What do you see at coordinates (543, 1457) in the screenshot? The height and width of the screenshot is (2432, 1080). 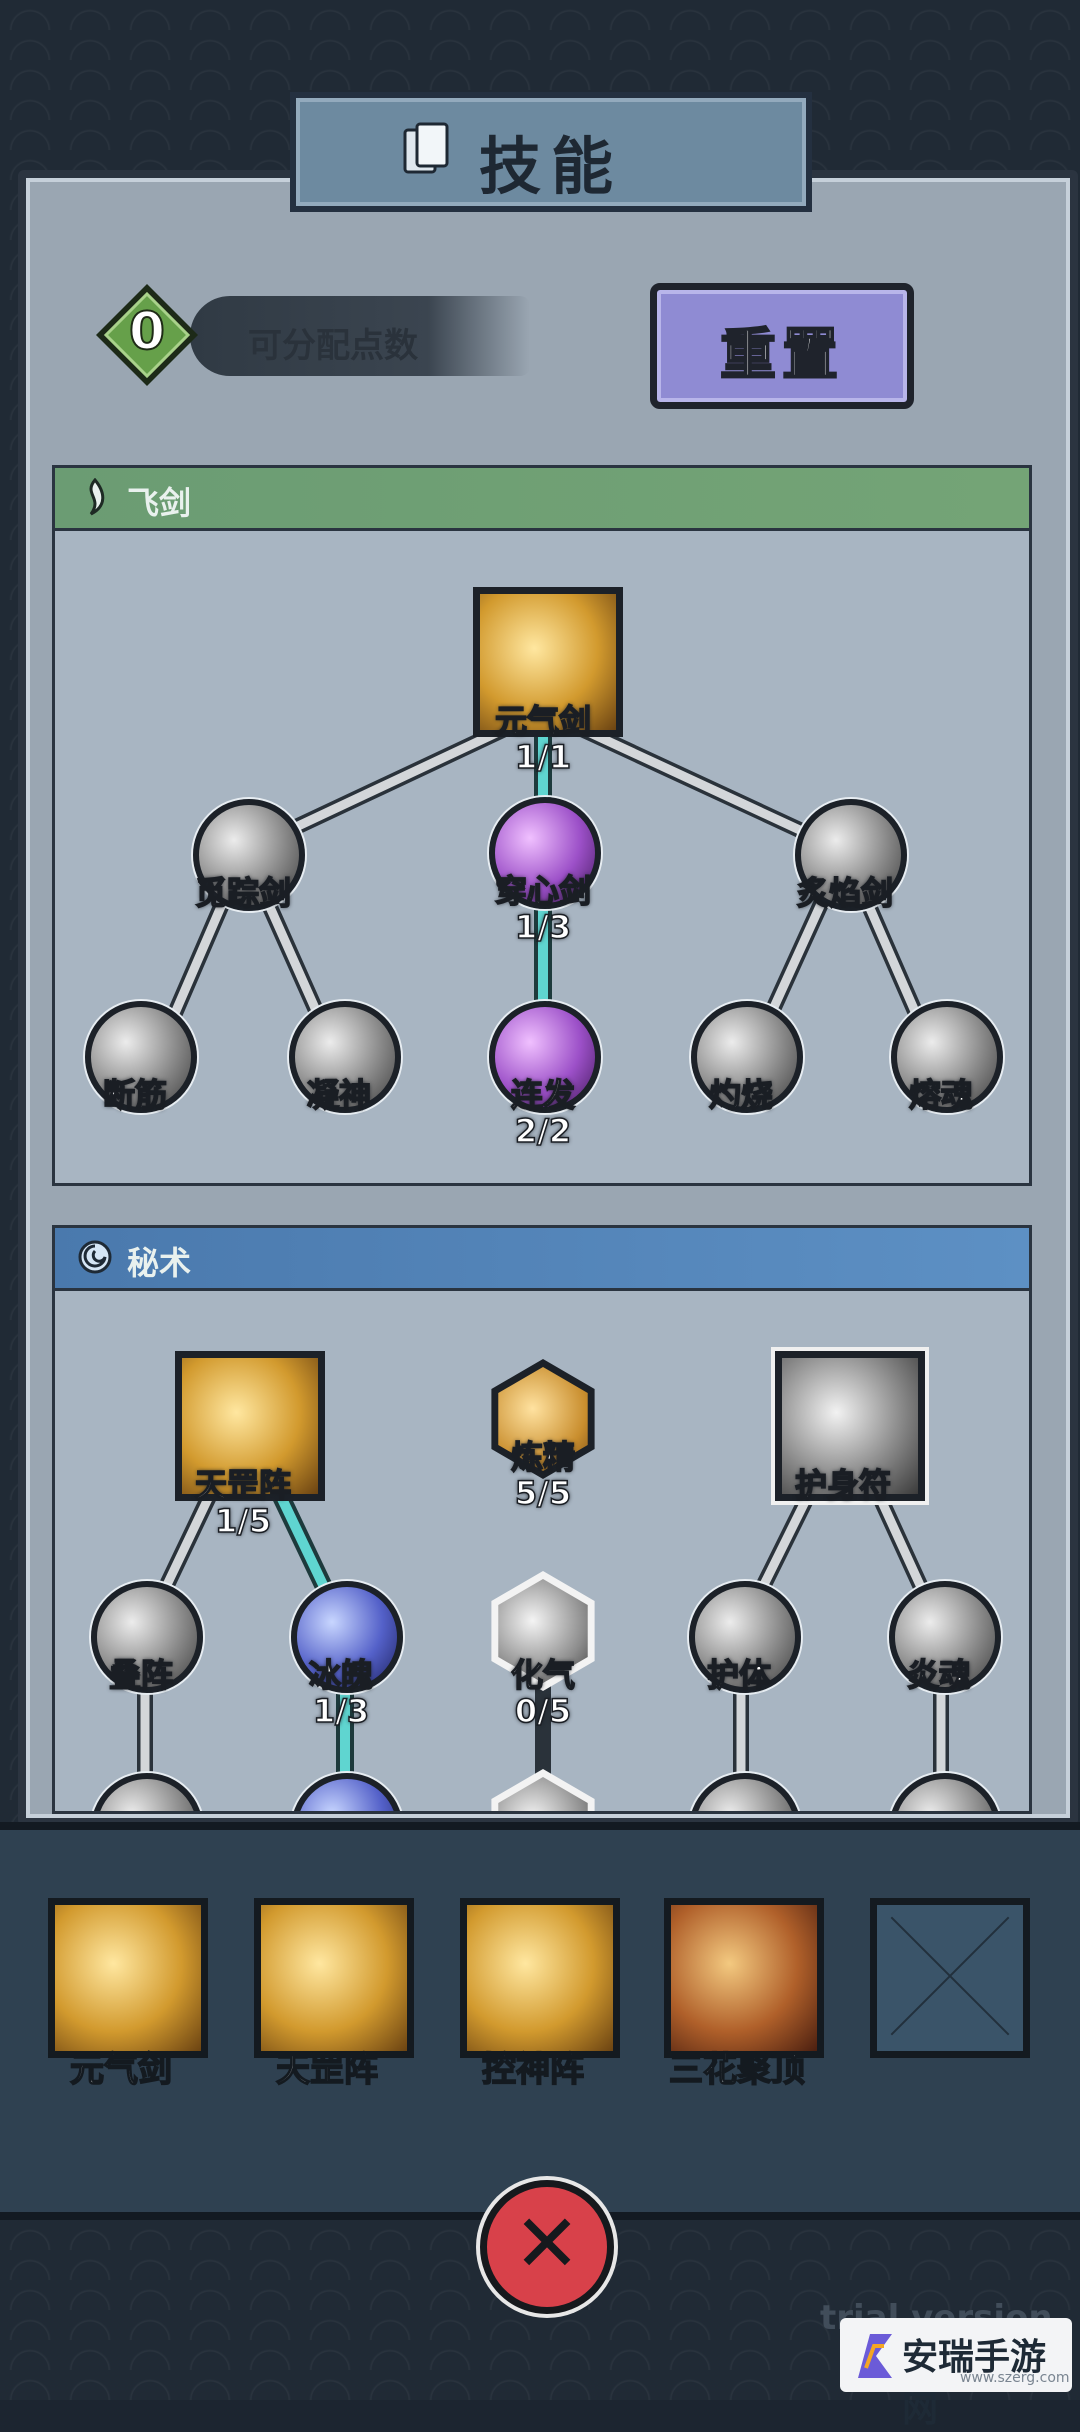 I see `skill-name: 炼精` at bounding box center [543, 1457].